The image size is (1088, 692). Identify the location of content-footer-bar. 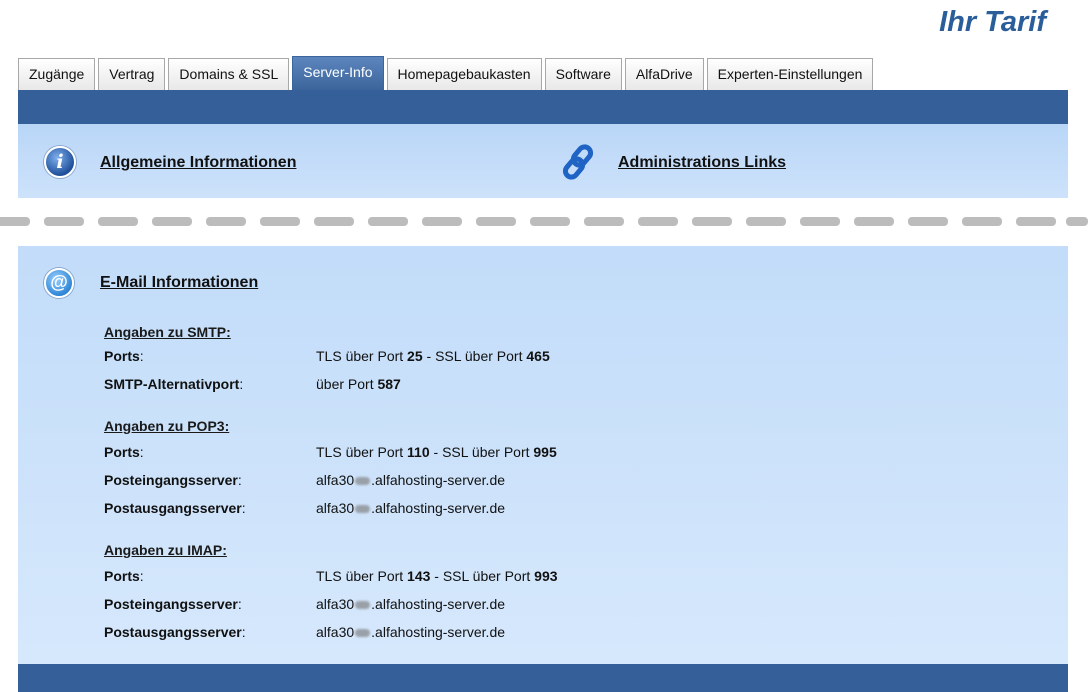
(543, 678).